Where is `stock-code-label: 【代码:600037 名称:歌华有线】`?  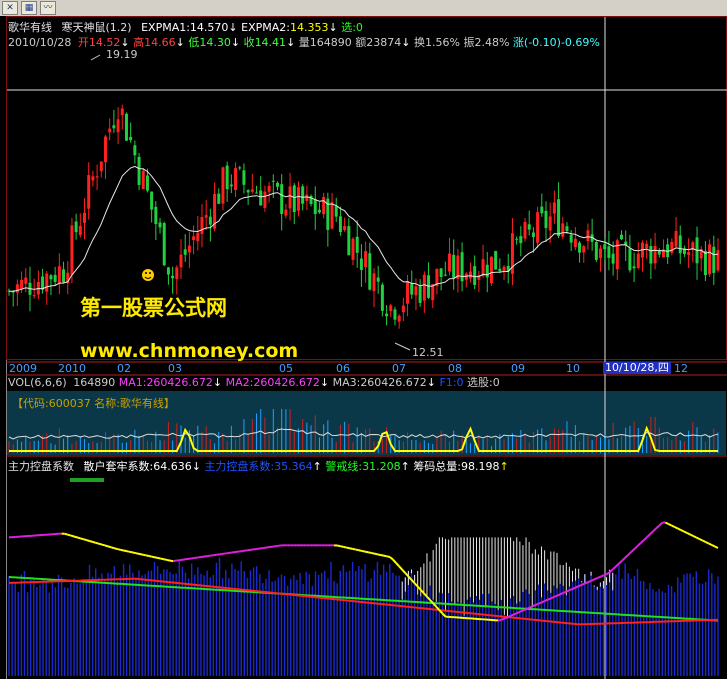
stock-code-label: 【代码:600037 名称:歌华有线】 is located at coordinates (93, 403).